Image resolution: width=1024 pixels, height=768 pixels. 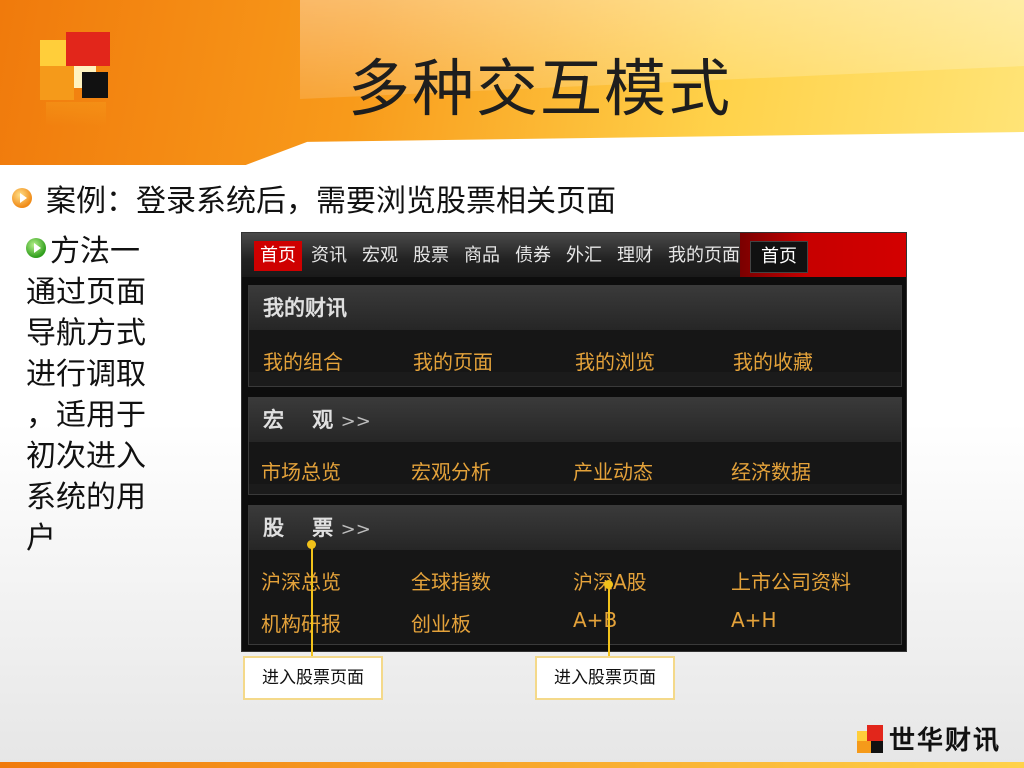 I want to click on bullet-case: 案例：登录系统后，需要浏览股票相关页面, so click(x=314, y=198).